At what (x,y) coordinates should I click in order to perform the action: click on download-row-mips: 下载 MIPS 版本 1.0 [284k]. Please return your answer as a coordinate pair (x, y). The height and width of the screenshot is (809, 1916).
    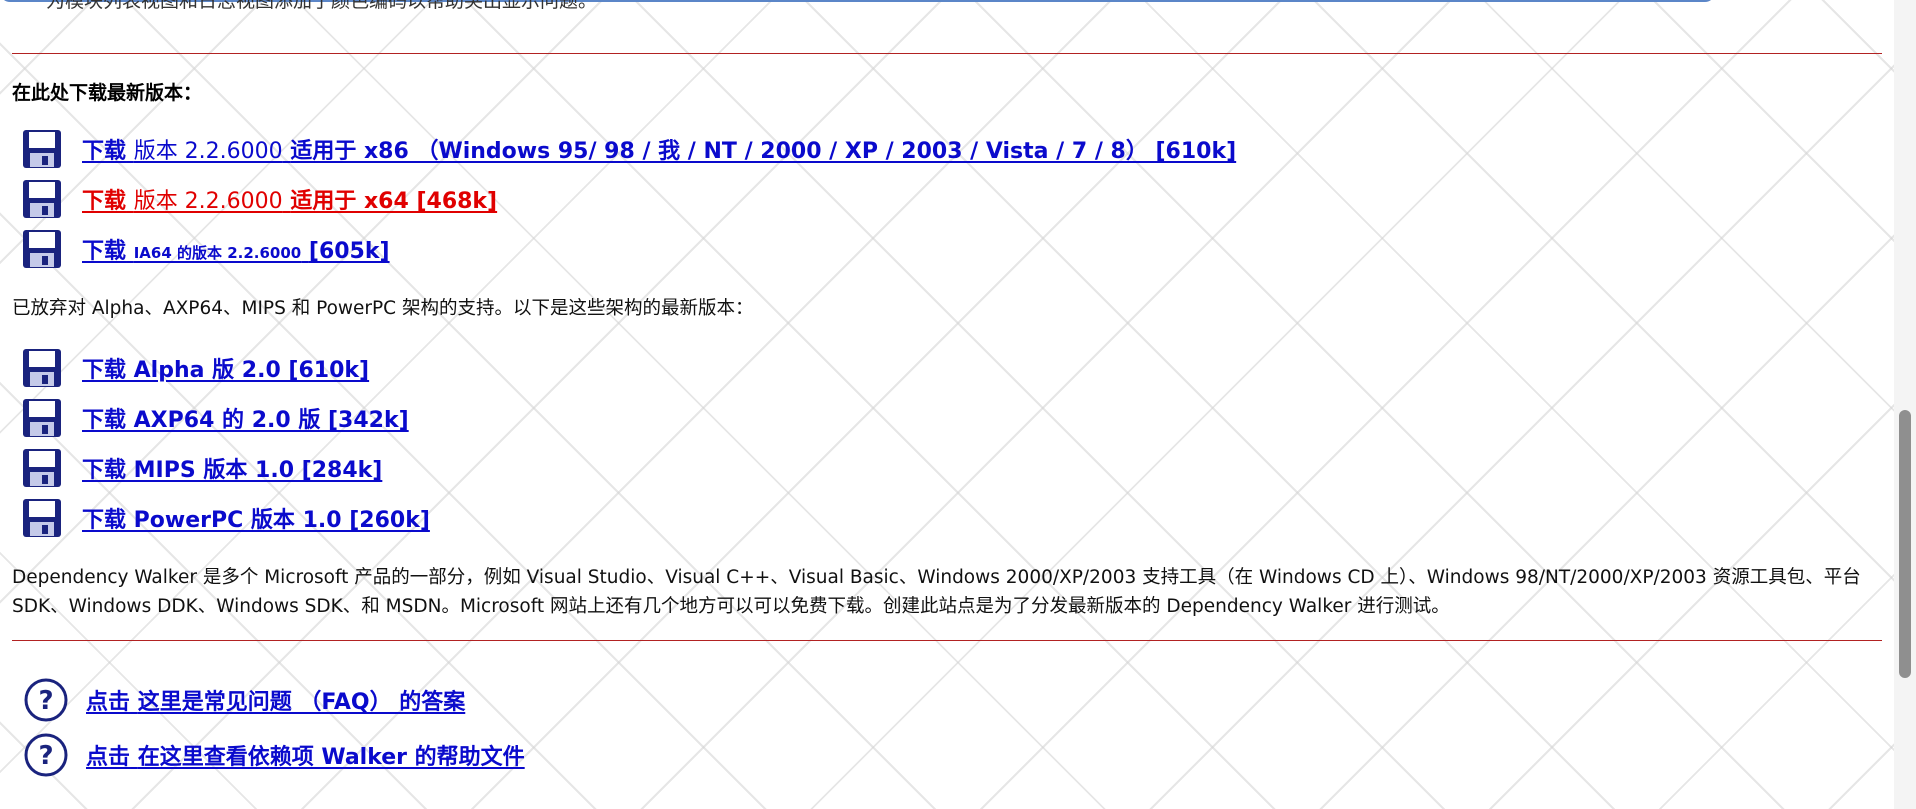
    Looking at the image, I should click on (202, 468).